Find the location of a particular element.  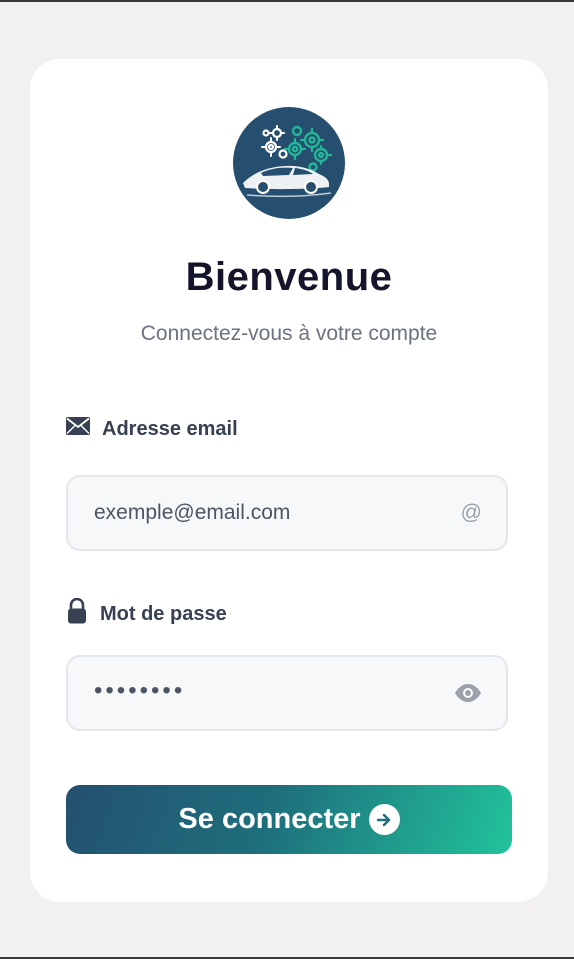

top-border is located at coordinates (287, 1).